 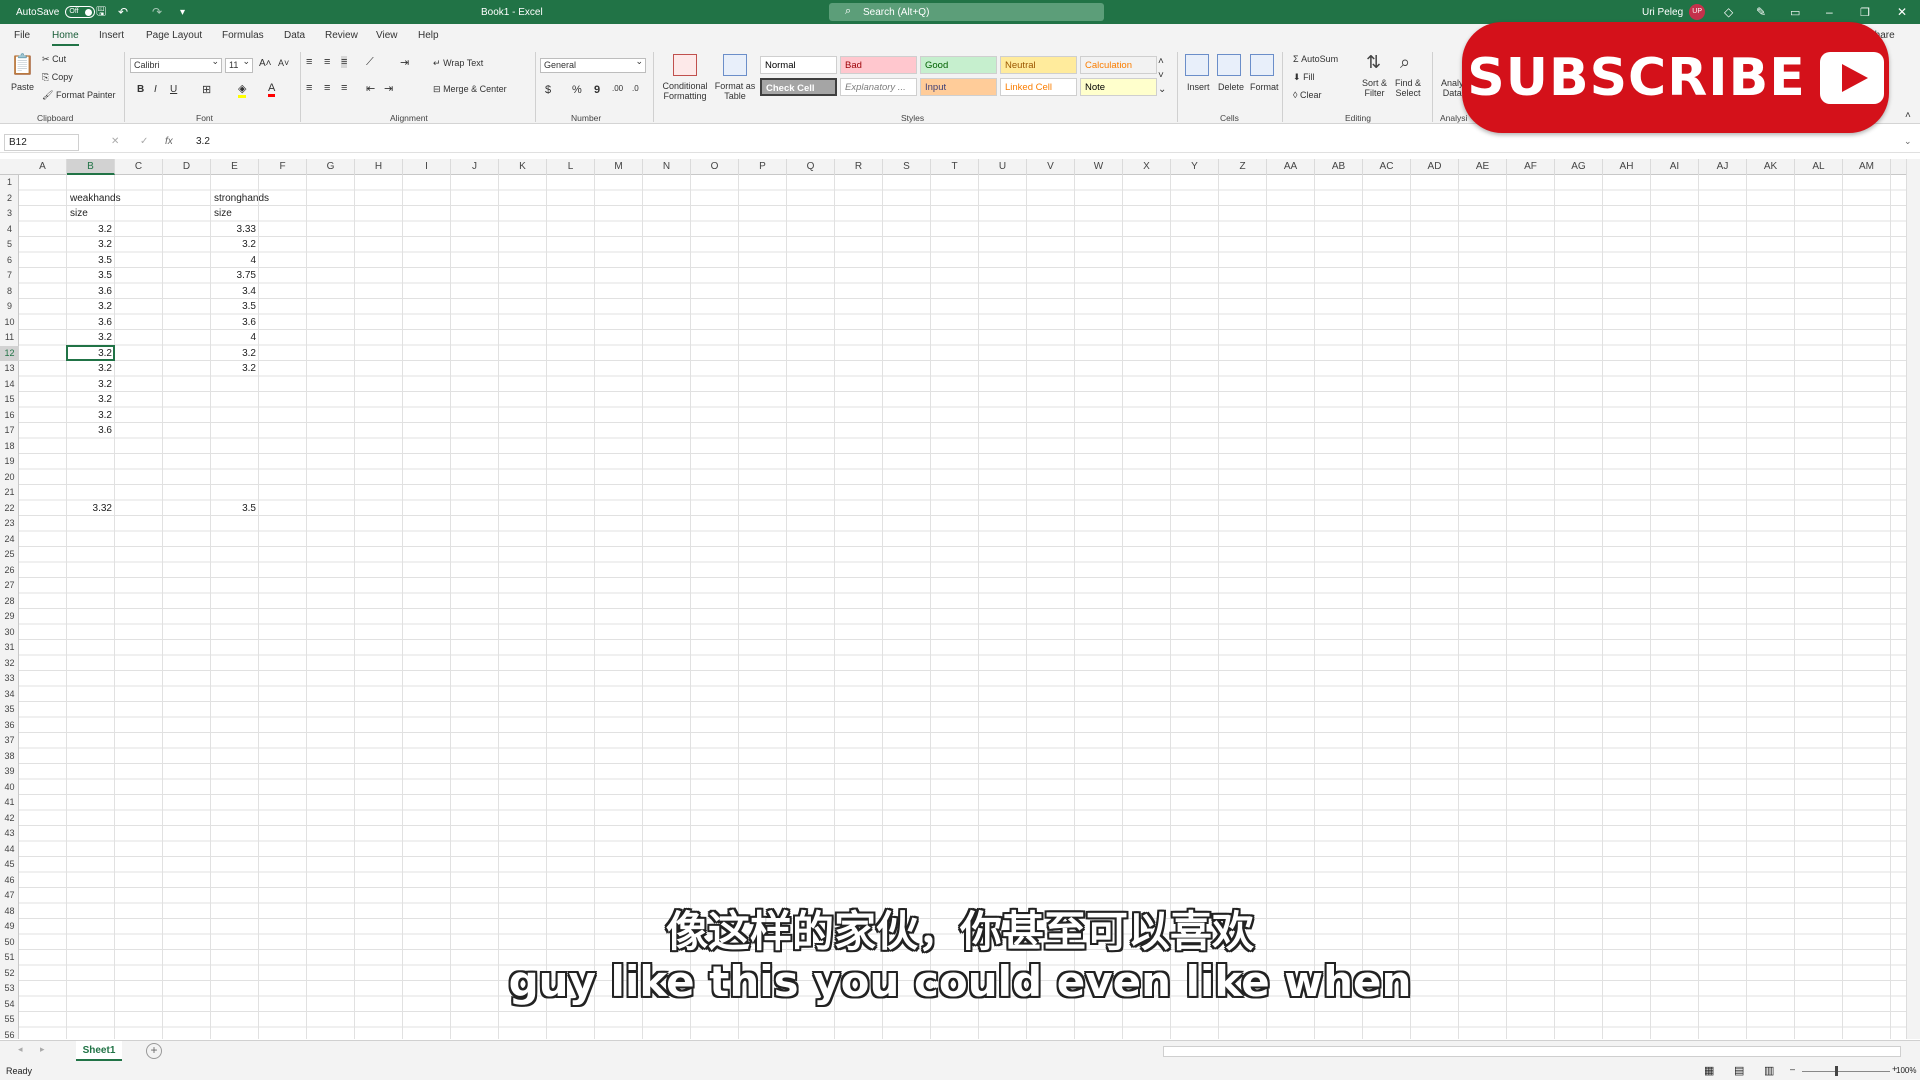 I want to click on row-header-25: 25, so click(x=9, y=555).